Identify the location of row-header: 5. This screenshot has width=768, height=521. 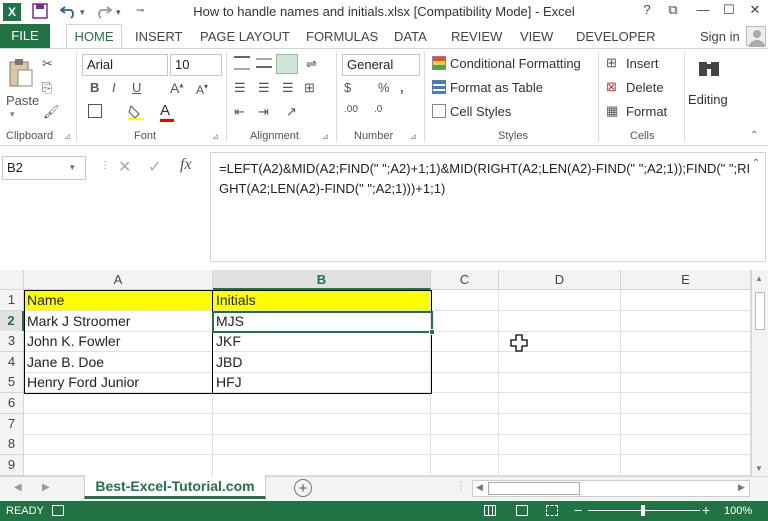
(12, 383).